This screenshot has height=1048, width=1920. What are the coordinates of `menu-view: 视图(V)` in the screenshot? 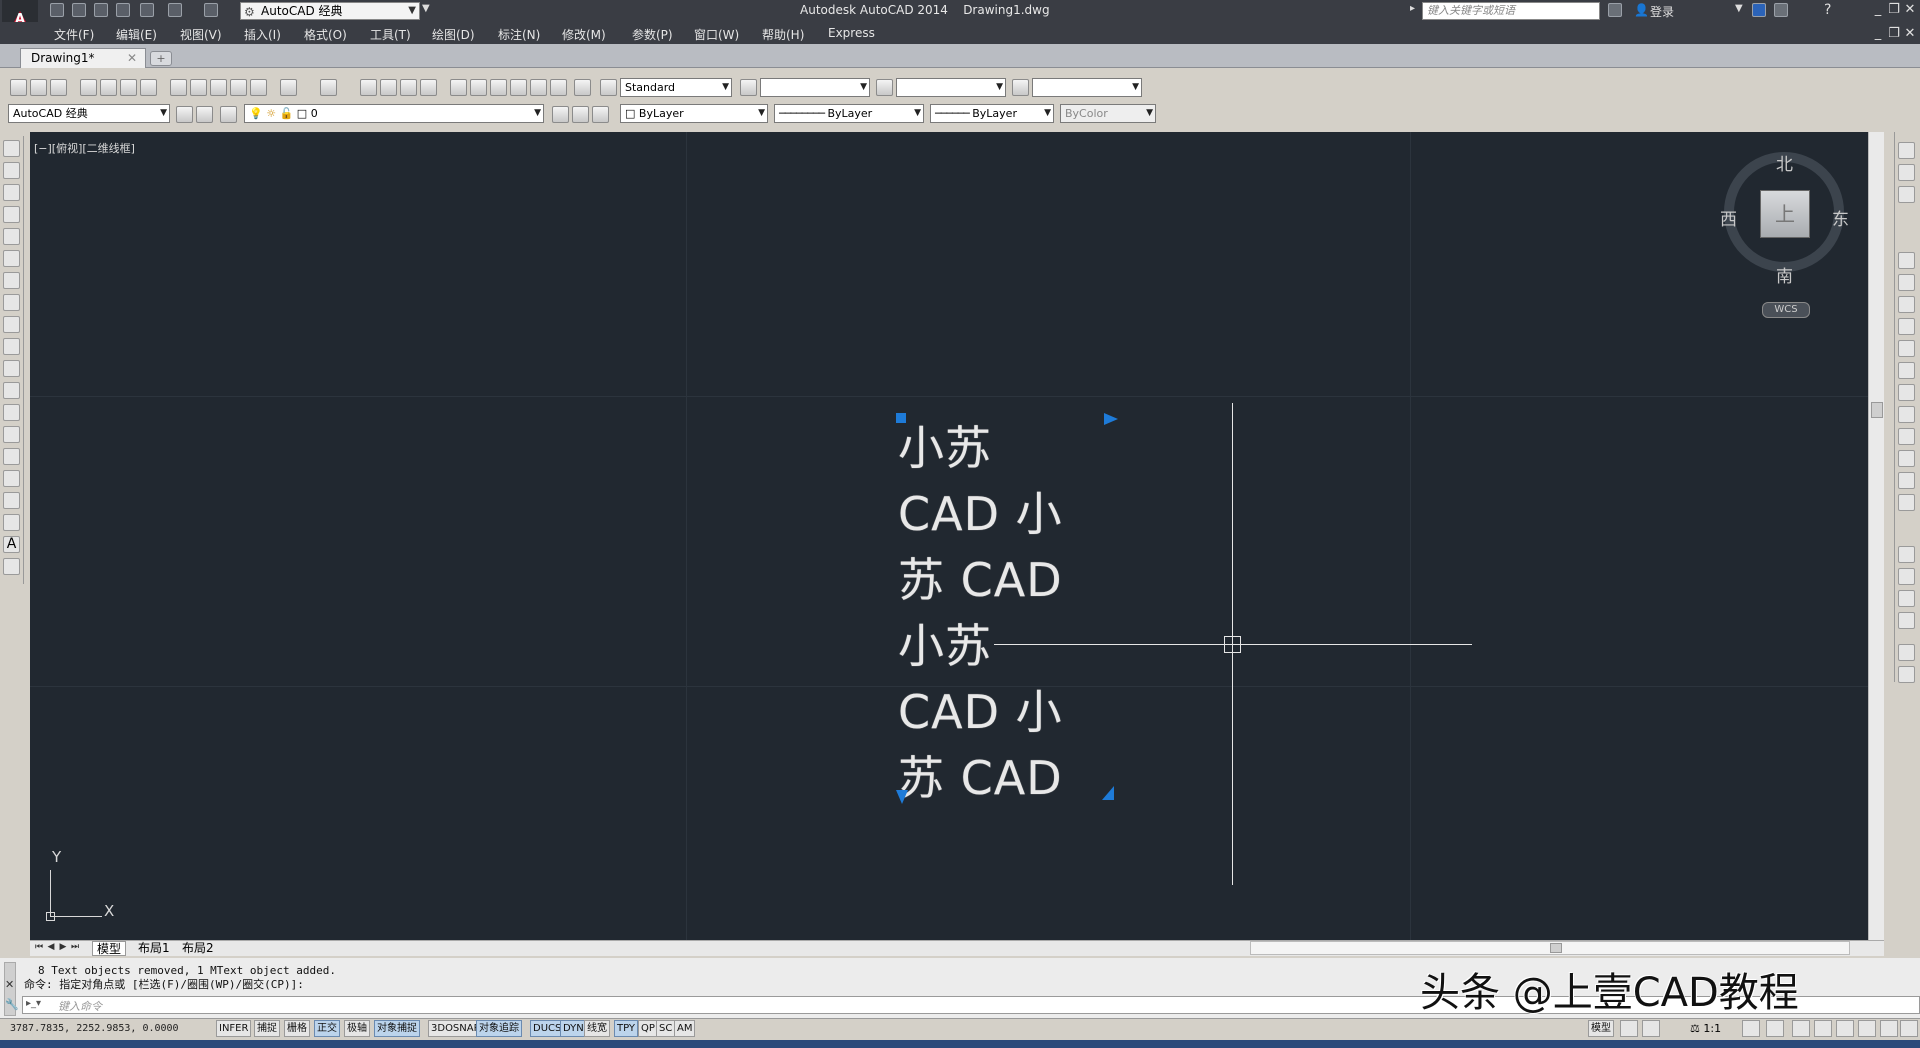 It's located at (201, 34).